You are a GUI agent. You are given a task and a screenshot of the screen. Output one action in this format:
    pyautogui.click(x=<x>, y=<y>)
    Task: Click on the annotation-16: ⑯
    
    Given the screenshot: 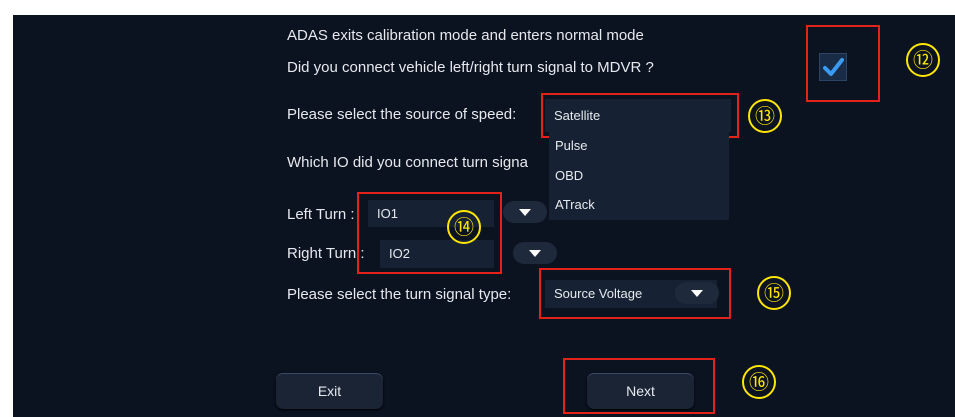 What is the action you would take?
    pyautogui.click(x=759, y=382)
    